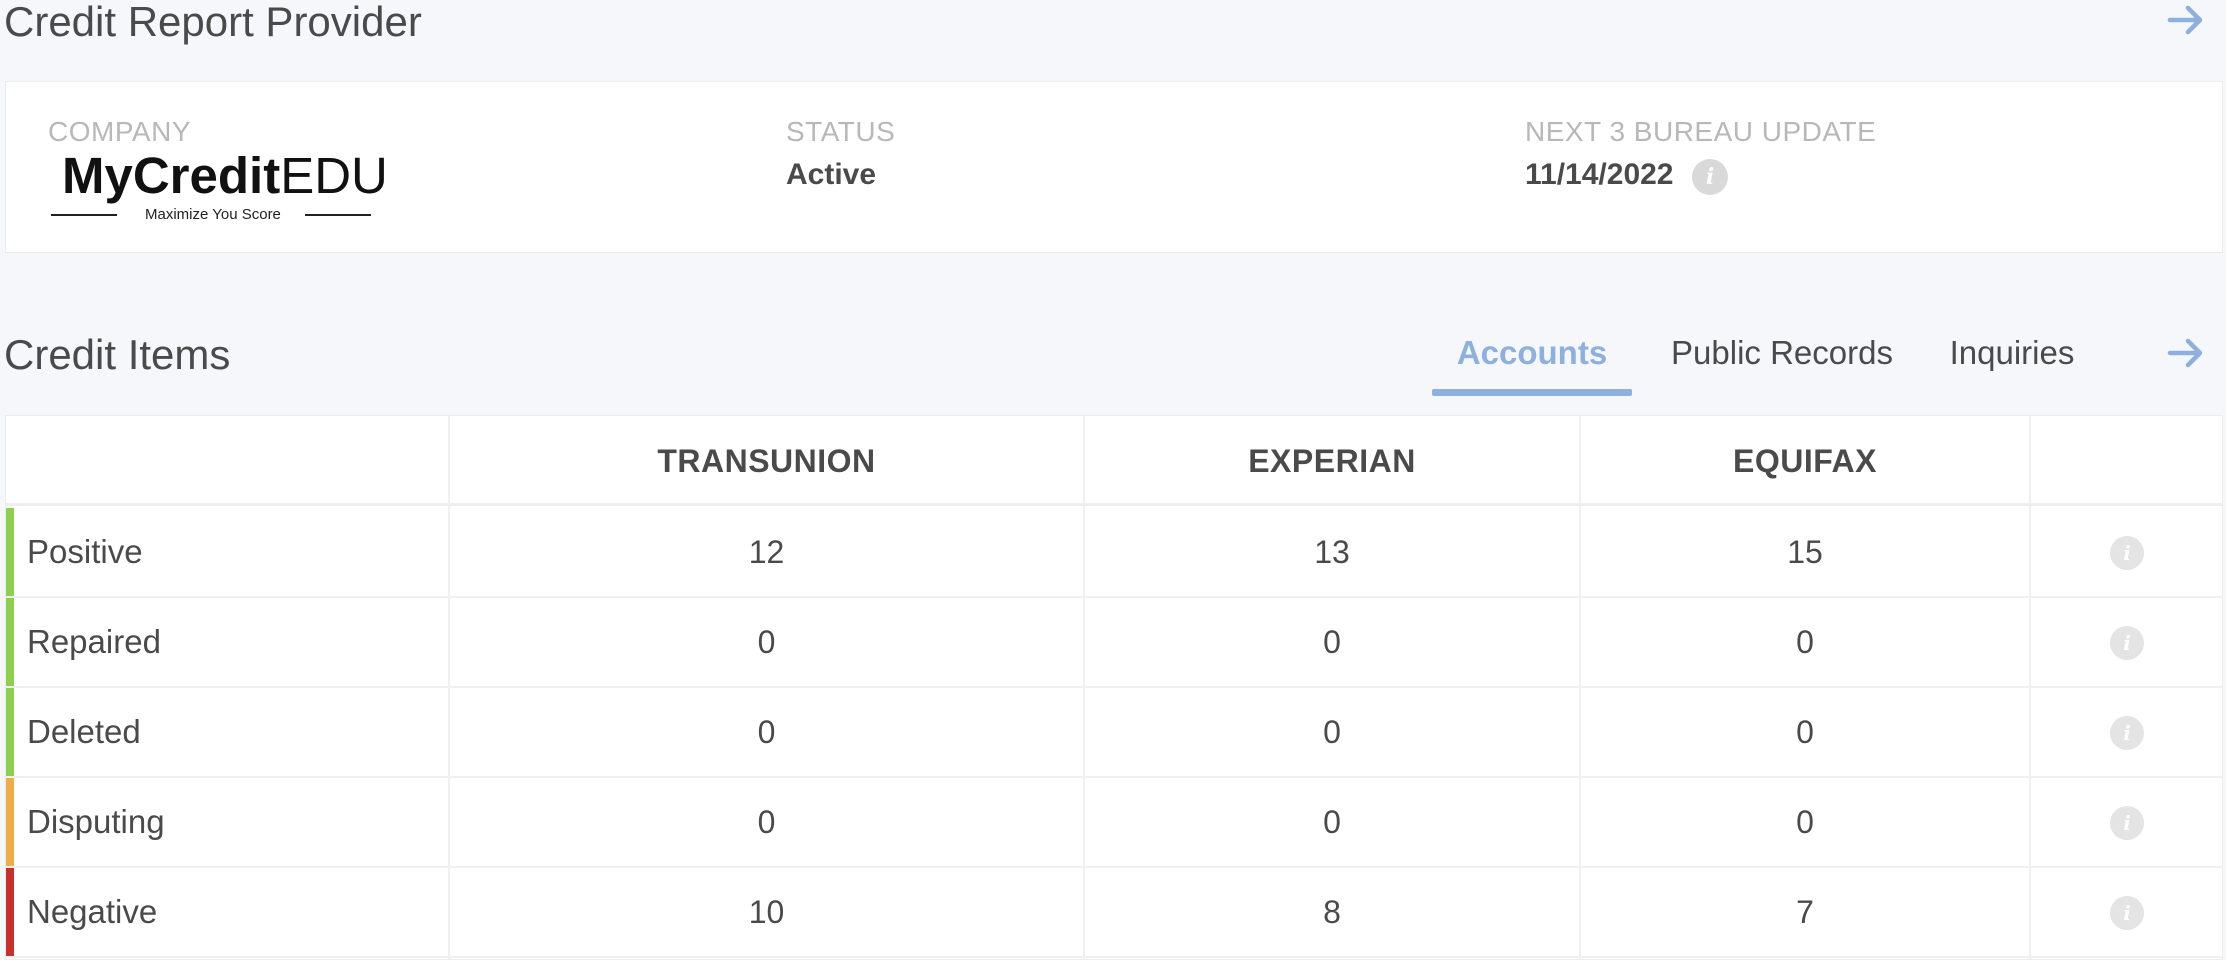 This screenshot has width=2226, height=960. I want to click on tab-public-records: Public Records, so click(1782, 360).